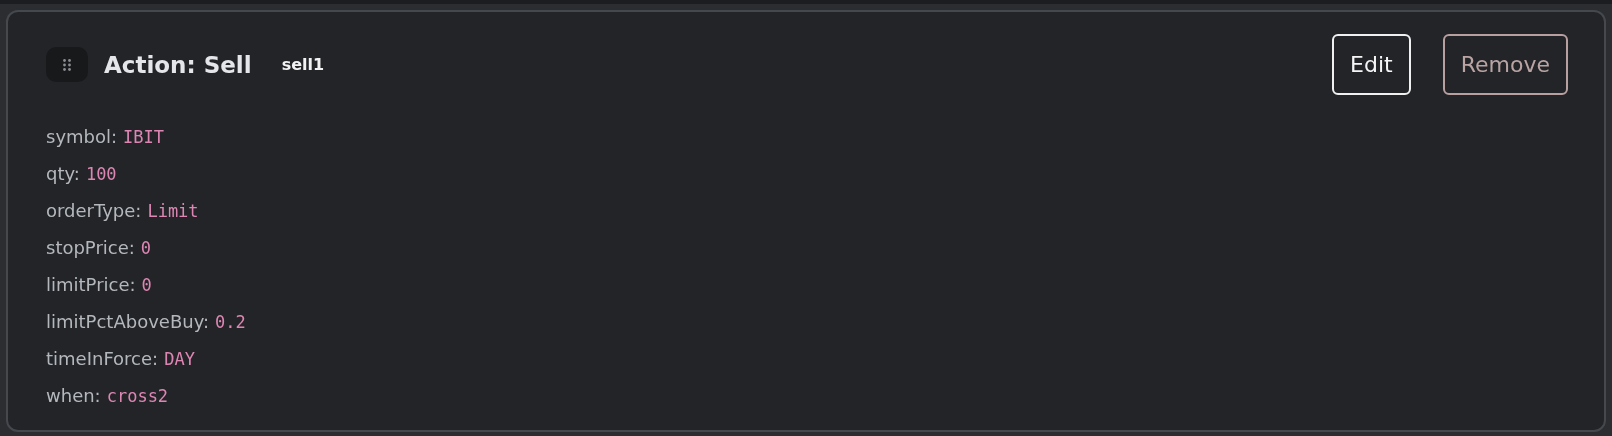 The image size is (1612, 436). I want to click on field-value: cross2, so click(137, 396).